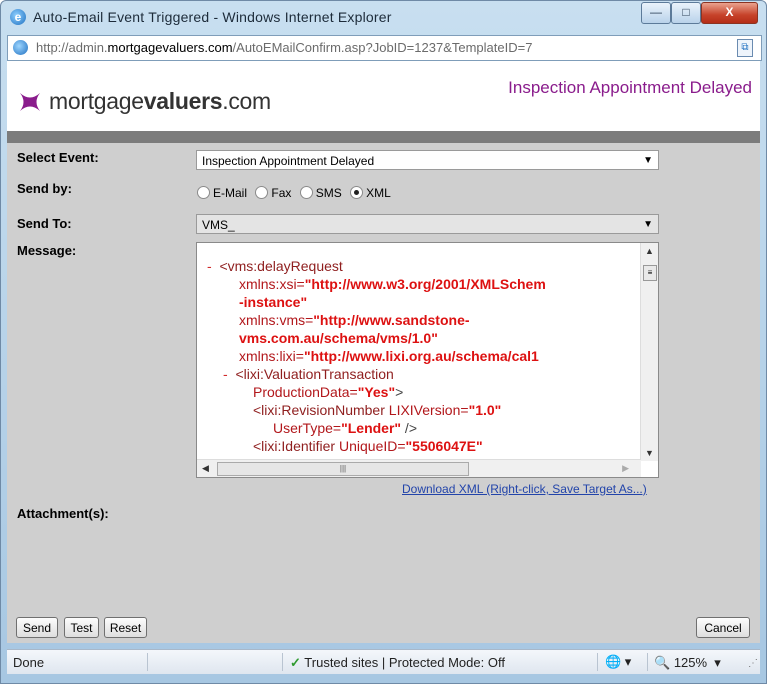  What do you see at coordinates (314, 374) in the screenshot?
I see `xml-tag: <lixi:ValuationTransaction` at bounding box center [314, 374].